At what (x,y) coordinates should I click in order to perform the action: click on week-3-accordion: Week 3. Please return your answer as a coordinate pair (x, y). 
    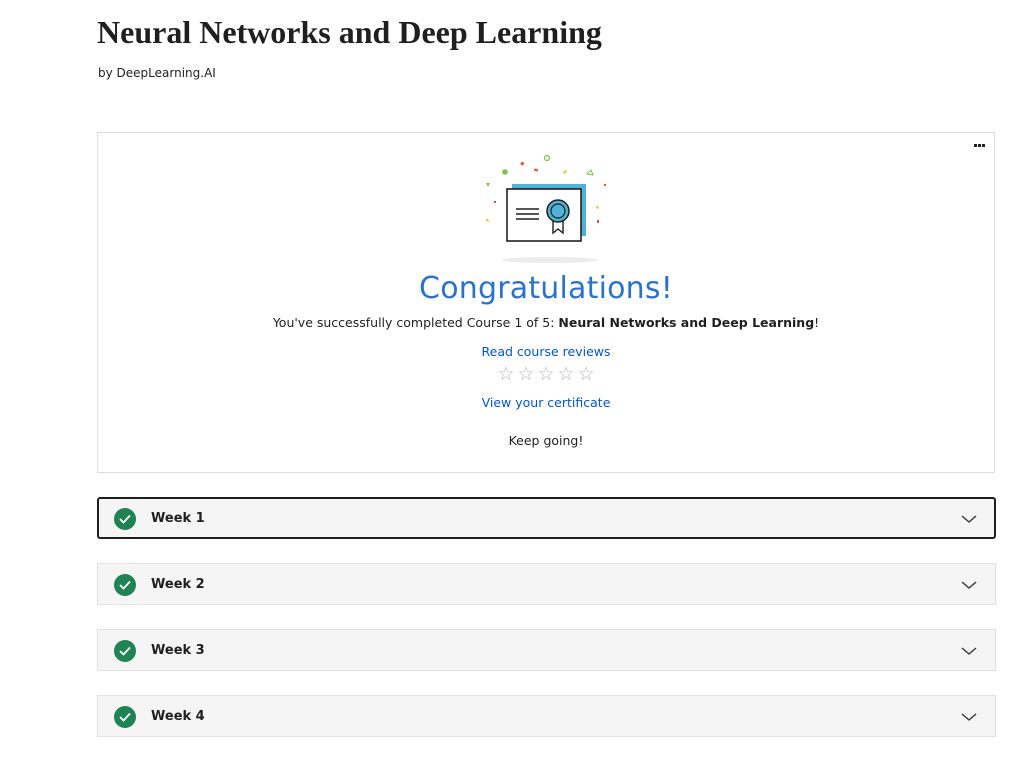
    Looking at the image, I should click on (546, 650).